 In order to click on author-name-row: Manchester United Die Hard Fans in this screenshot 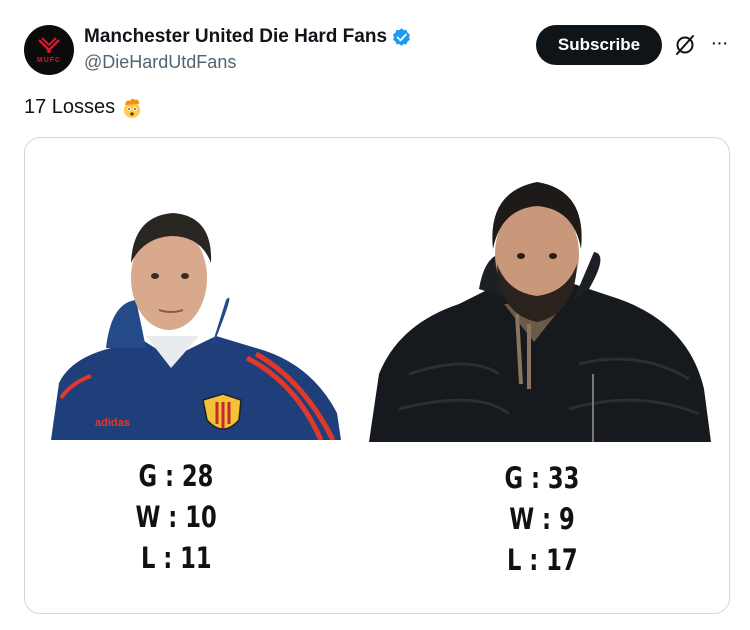, I will do `click(248, 37)`.